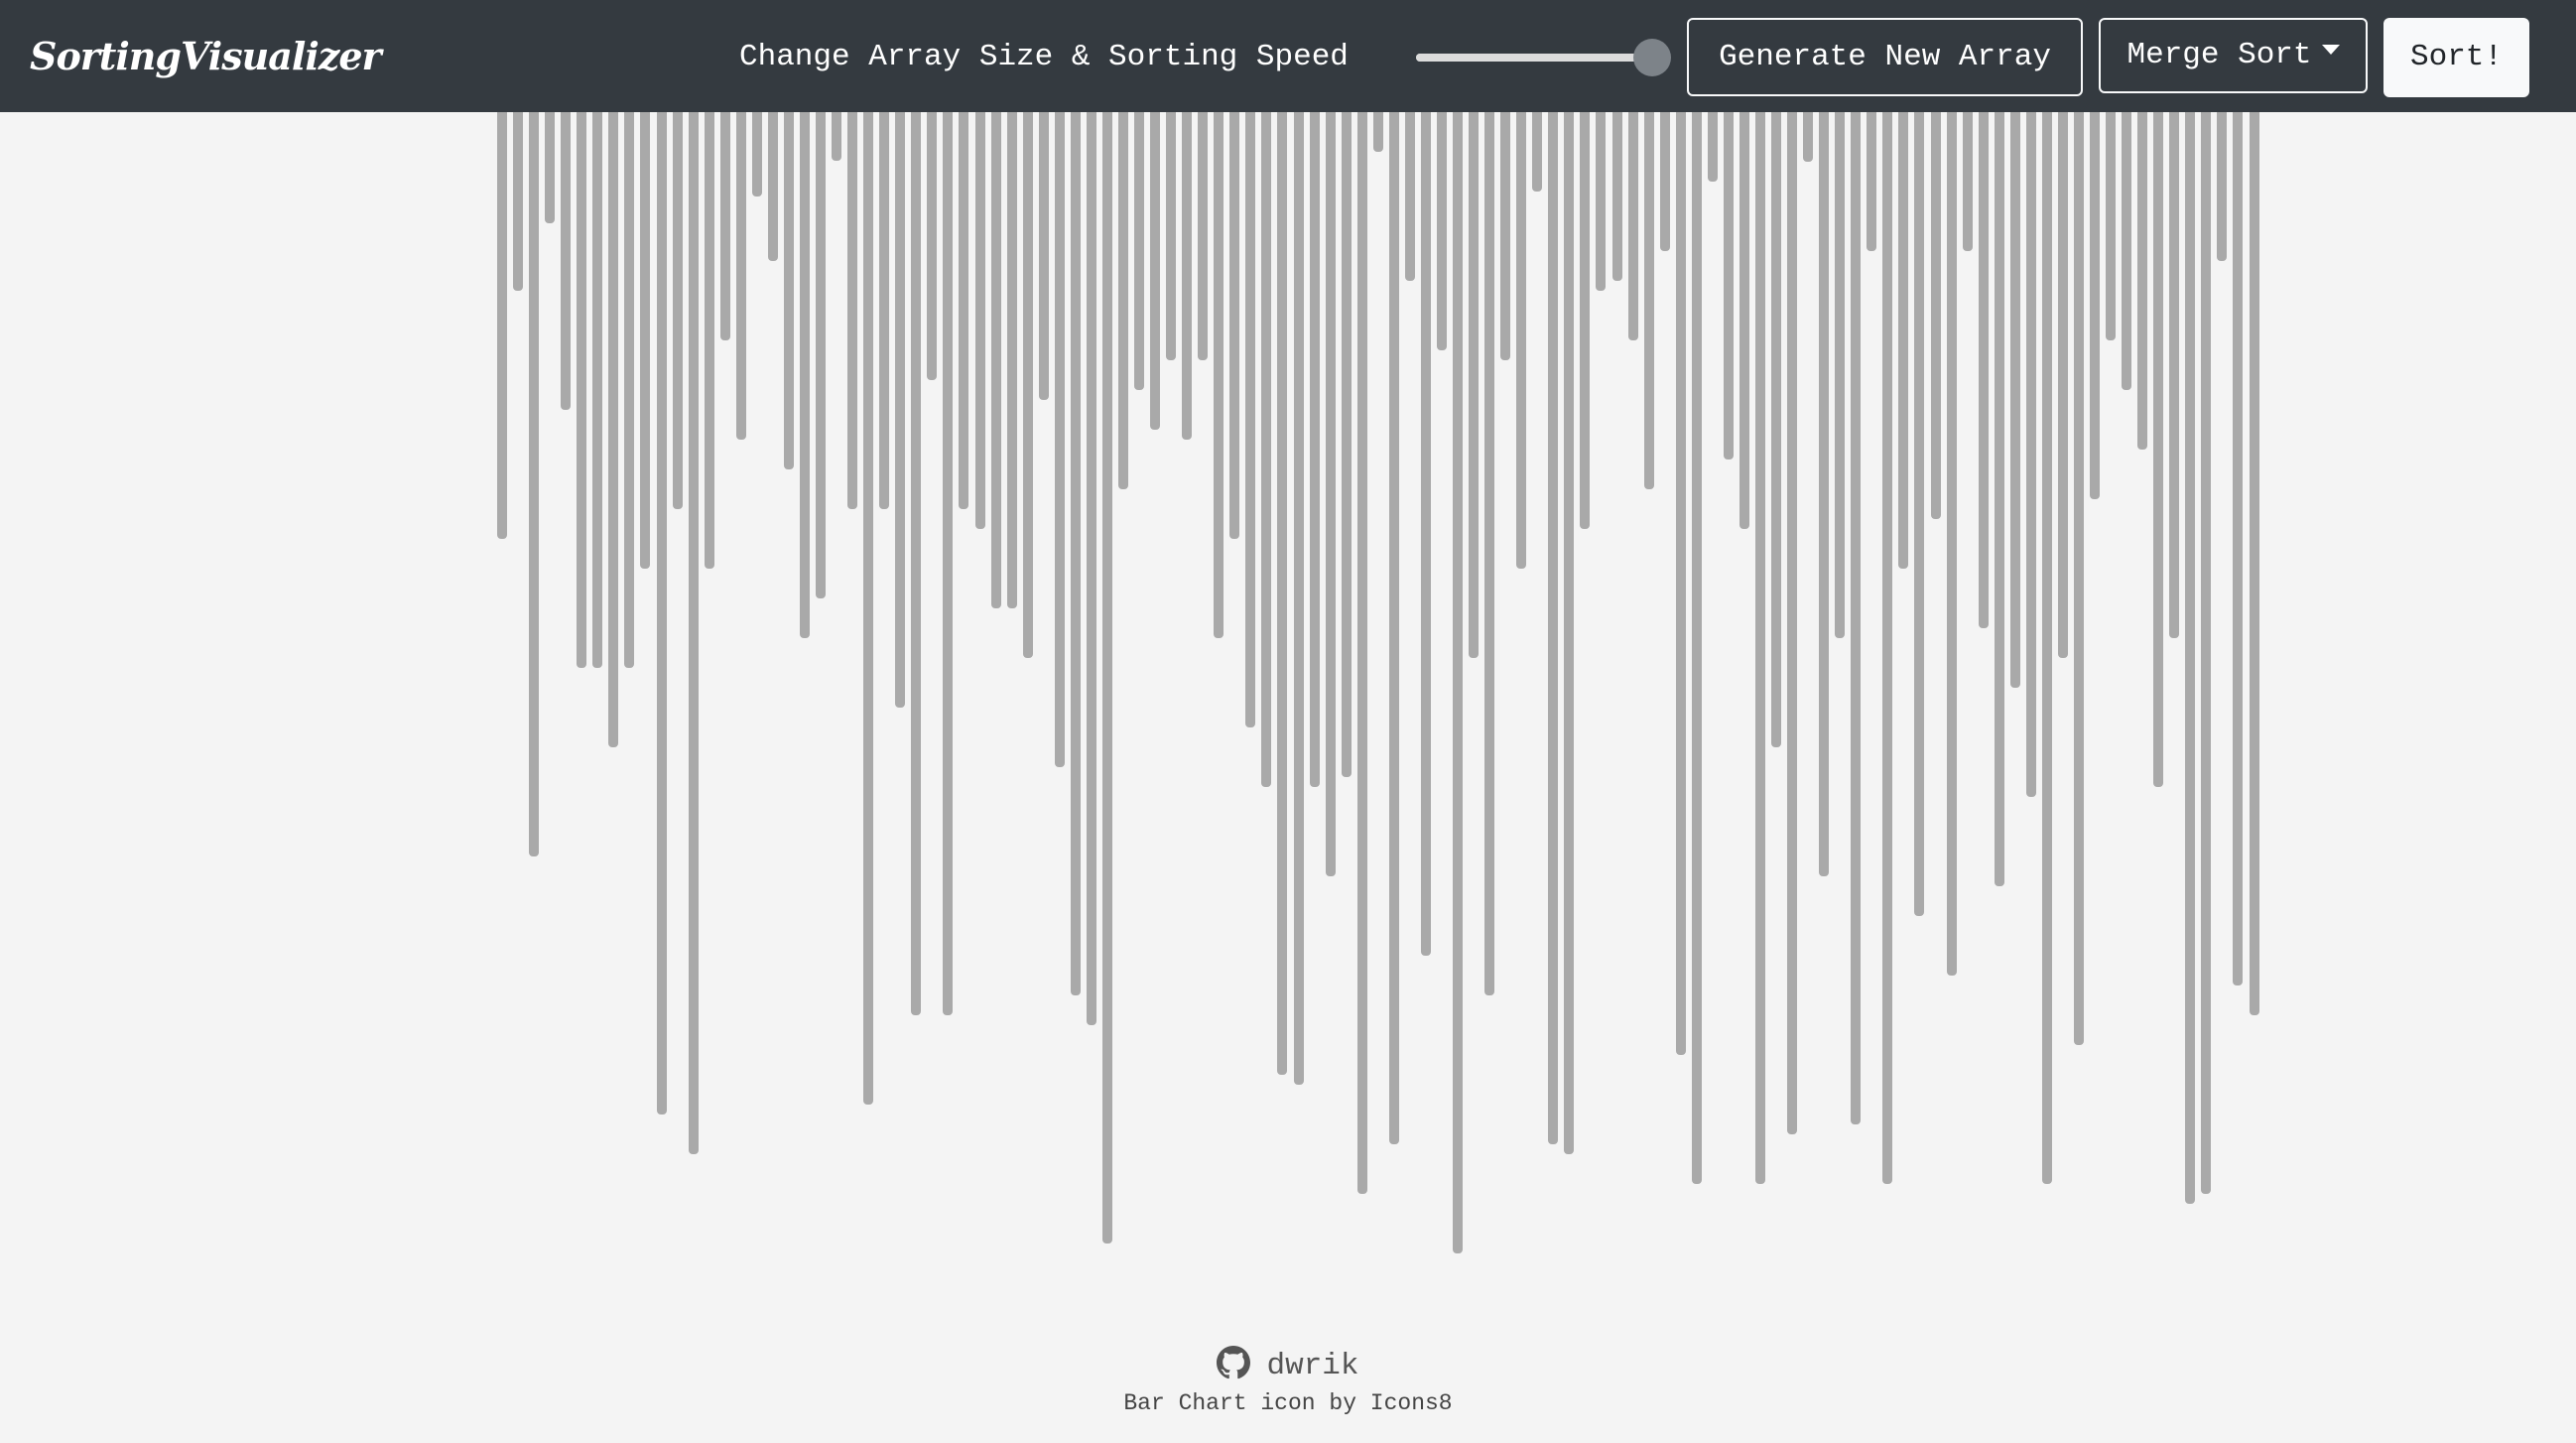  What do you see at coordinates (1534, 58) in the screenshot?
I see `slider-fill` at bounding box center [1534, 58].